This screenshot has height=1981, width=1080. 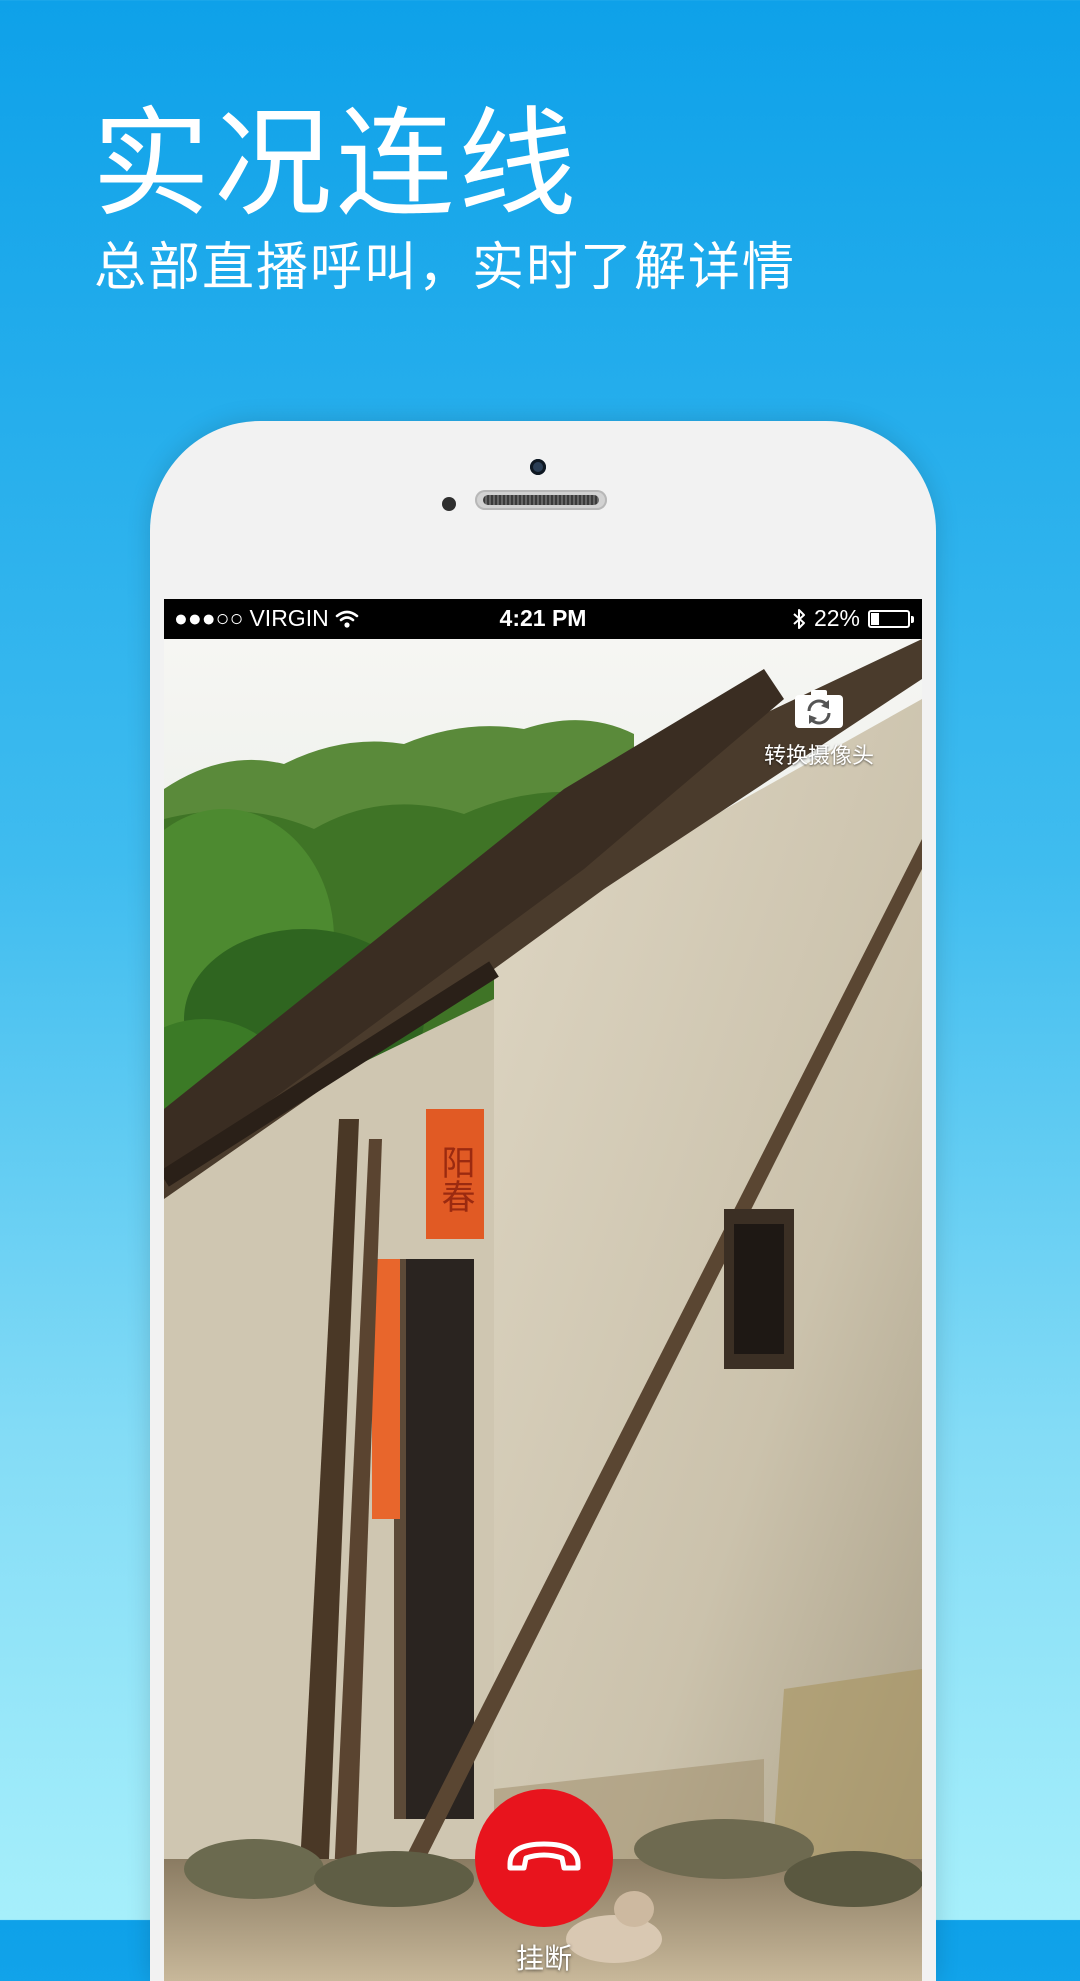 I want to click on hangup-button, so click(x=544, y=1858).